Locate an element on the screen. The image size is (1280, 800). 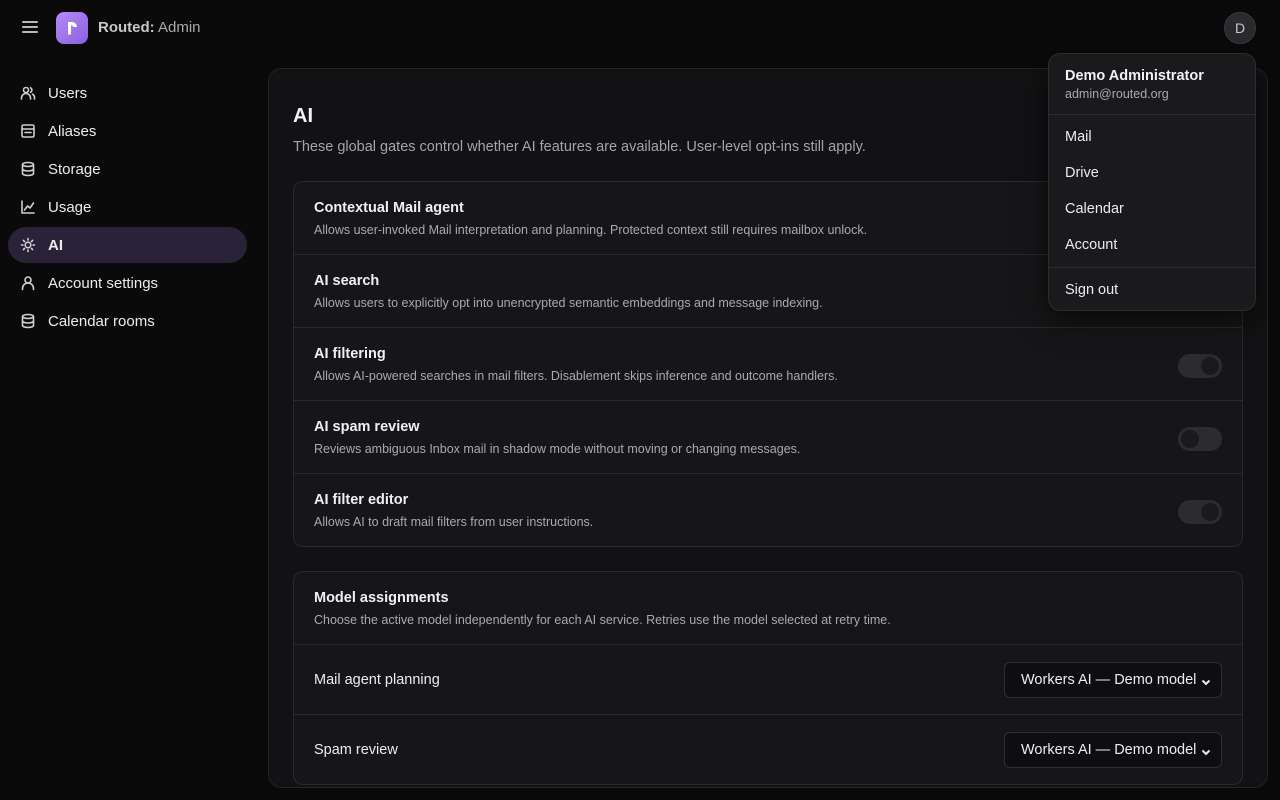
sidebar-item-users: Users is located at coordinates (127, 93).